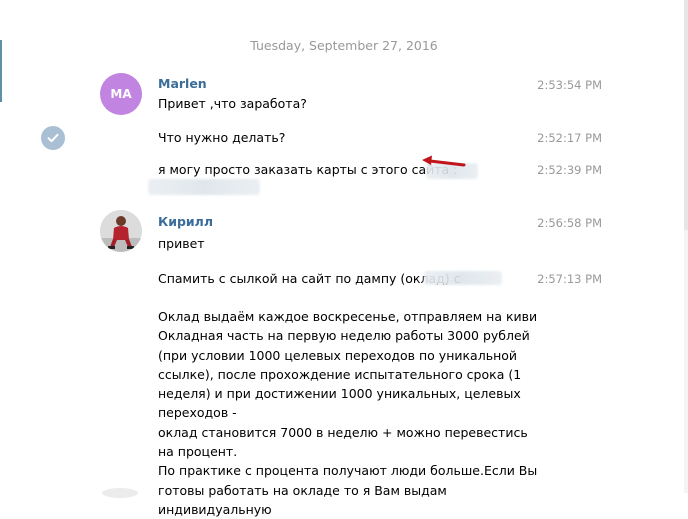 This screenshot has height=519, width=688. I want to click on avatar: MA, so click(121, 94).